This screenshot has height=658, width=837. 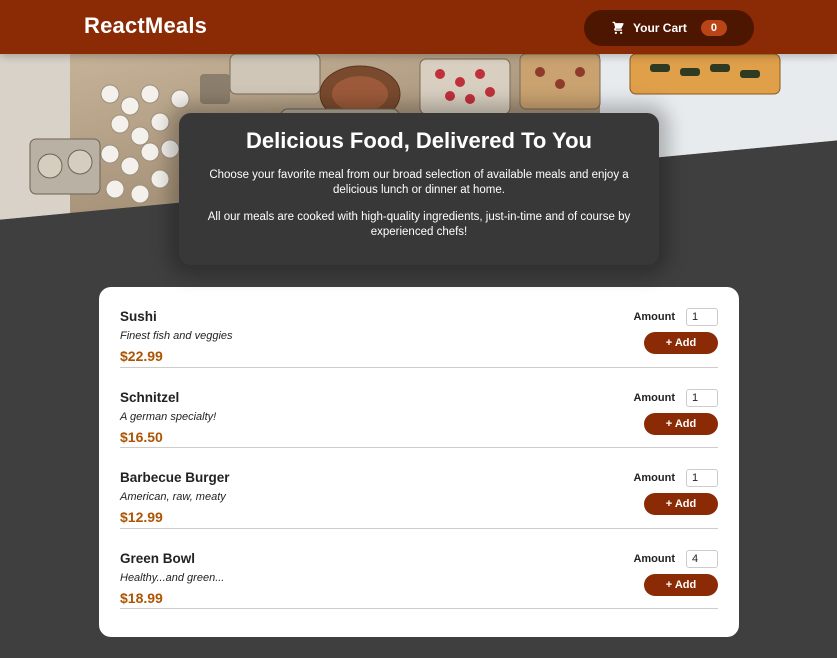 I want to click on summary-heading: Delicious Food, Delivered To You, so click(x=419, y=140).